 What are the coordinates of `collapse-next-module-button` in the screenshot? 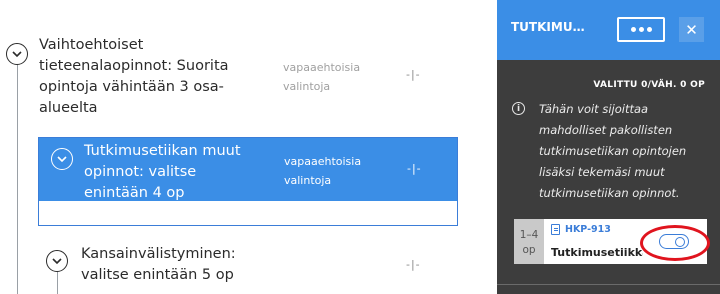 It's located at (57, 261).